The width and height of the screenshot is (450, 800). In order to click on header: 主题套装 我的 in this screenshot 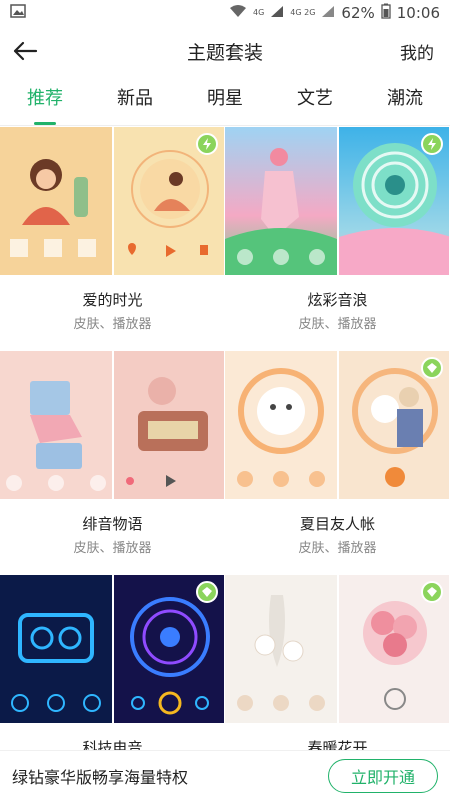, I will do `click(225, 51)`.